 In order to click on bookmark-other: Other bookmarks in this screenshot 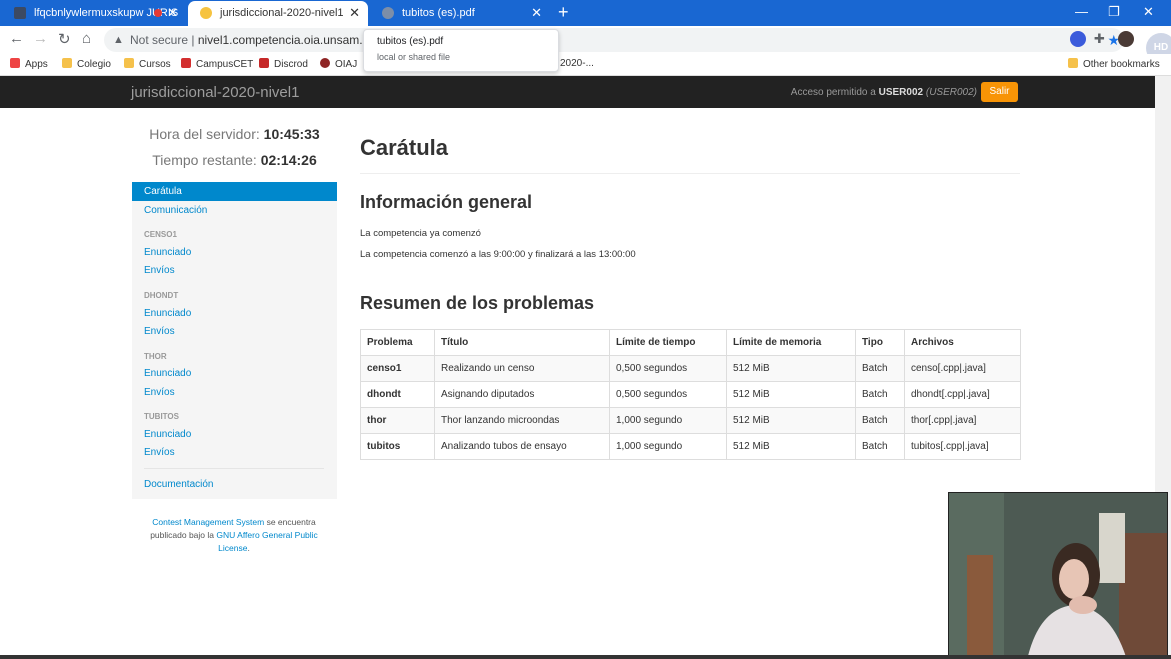, I will do `click(1114, 64)`.